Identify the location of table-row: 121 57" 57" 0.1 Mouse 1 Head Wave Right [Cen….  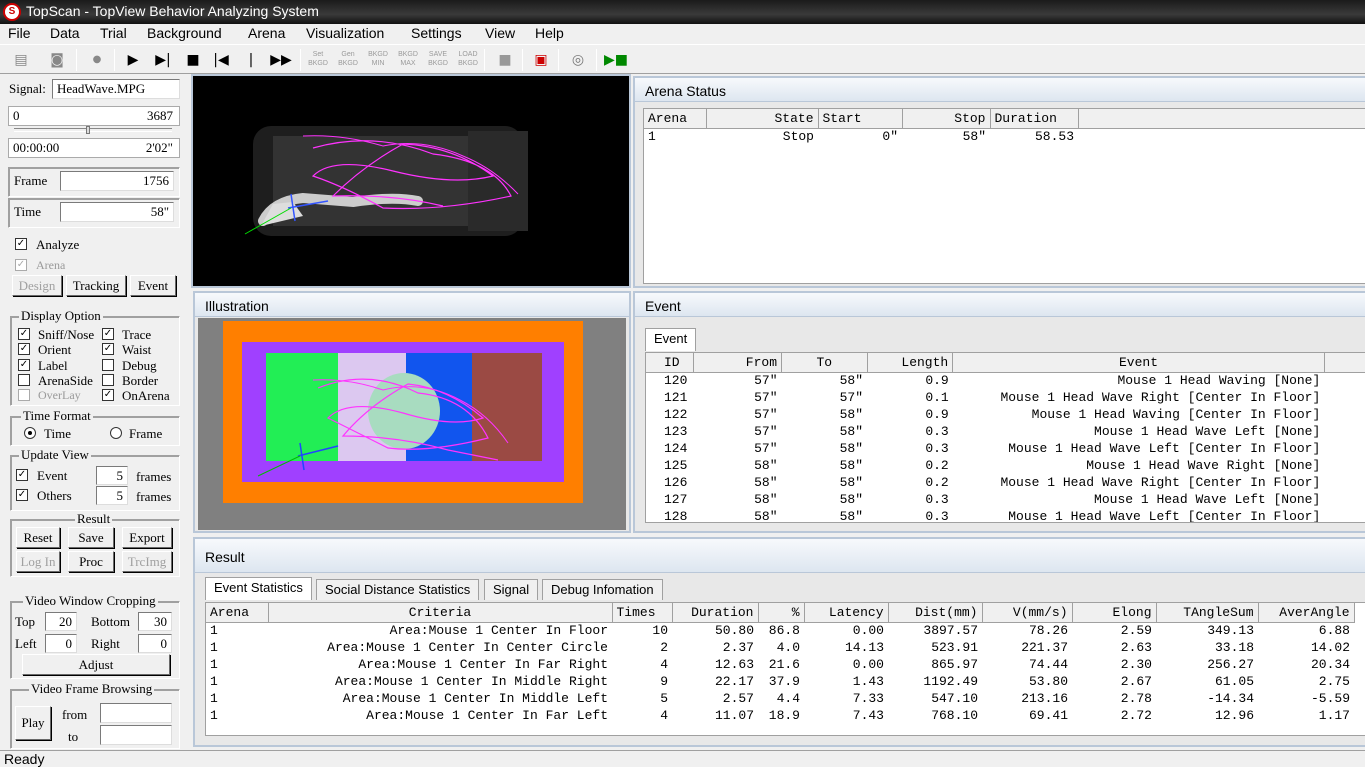
(1005, 397).